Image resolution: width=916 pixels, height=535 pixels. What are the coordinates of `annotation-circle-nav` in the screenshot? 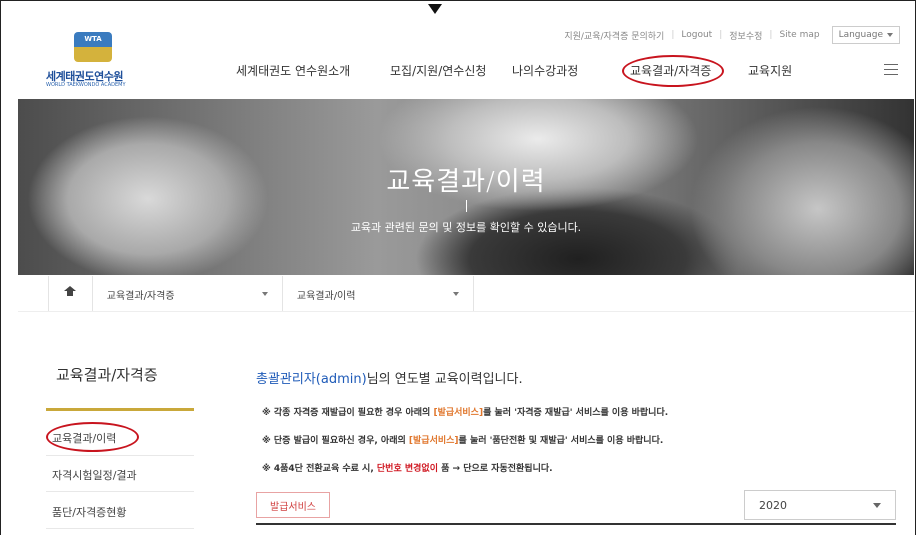 It's located at (673, 71).